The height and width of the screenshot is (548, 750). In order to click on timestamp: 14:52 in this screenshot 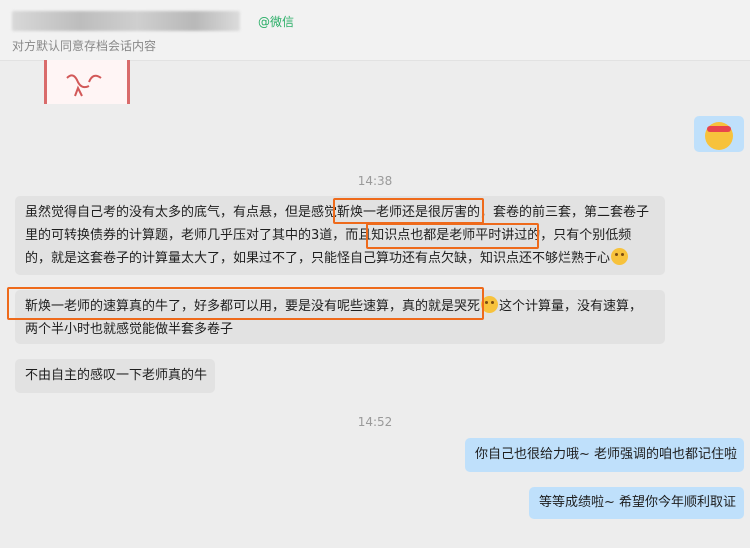, I will do `click(375, 422)`.